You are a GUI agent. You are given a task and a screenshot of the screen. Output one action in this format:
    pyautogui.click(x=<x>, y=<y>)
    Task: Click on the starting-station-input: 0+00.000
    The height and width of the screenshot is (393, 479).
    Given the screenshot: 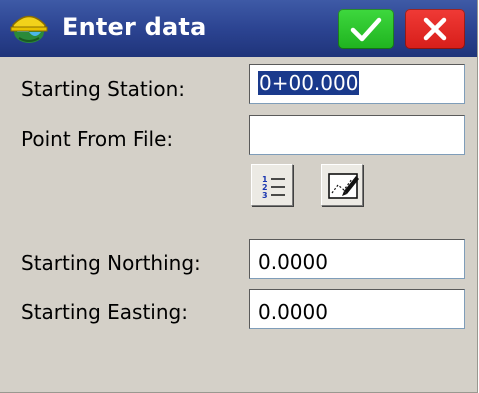 What is the action you would take?
    pyautogui.click(x=357, y=84)
    